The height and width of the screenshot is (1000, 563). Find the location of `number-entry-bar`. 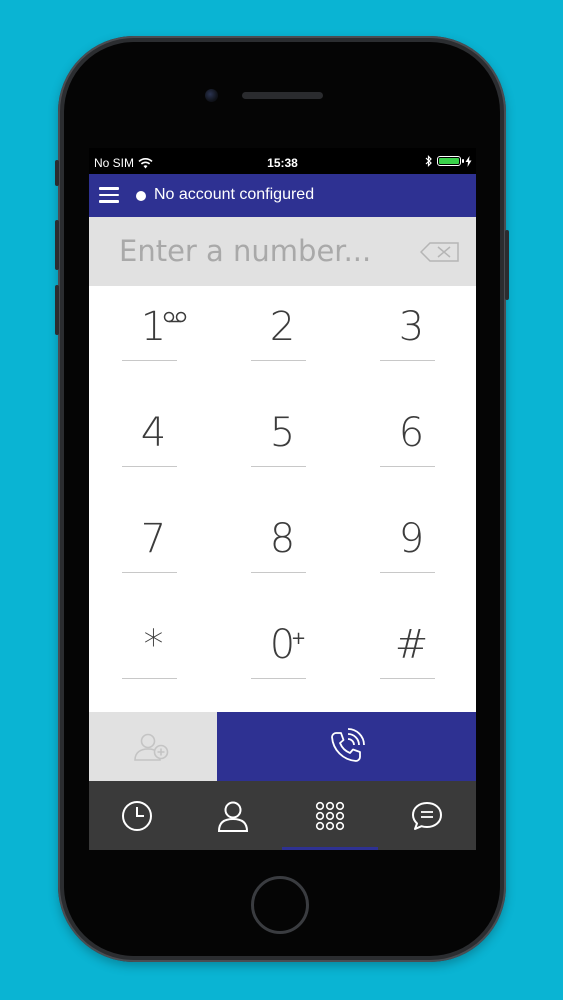

number-entry-bar is located at coordinates (282, 251).